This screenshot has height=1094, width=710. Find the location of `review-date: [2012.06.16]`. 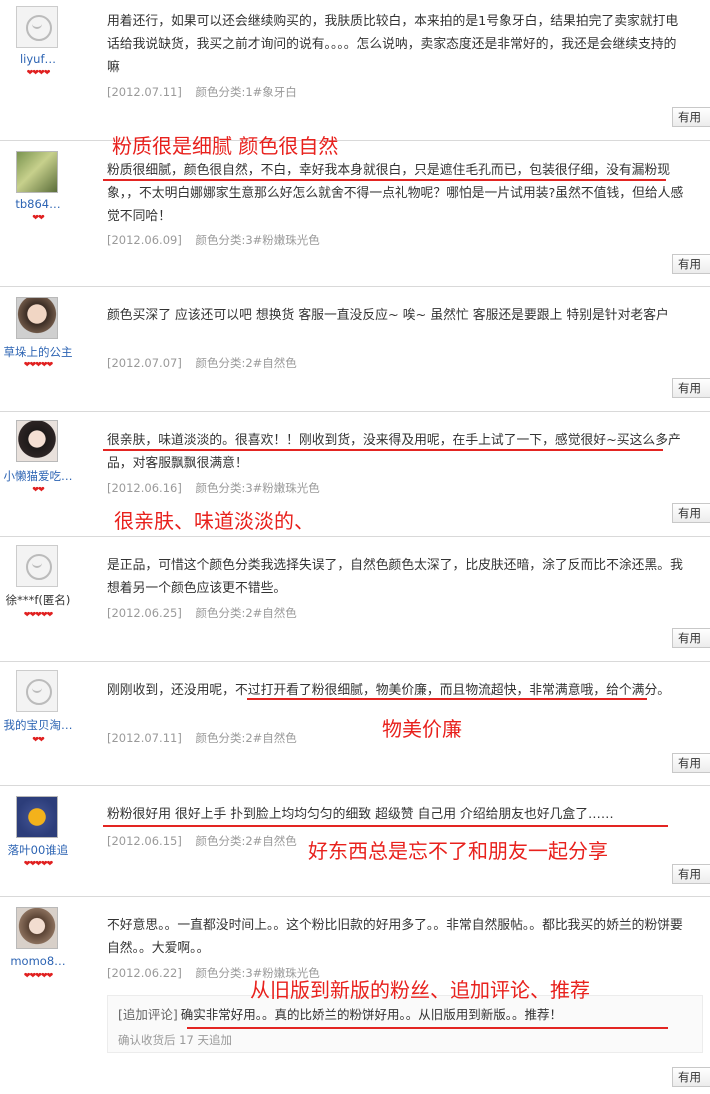

review-date: [2012.06.16] is located at coordinates (144, 488).